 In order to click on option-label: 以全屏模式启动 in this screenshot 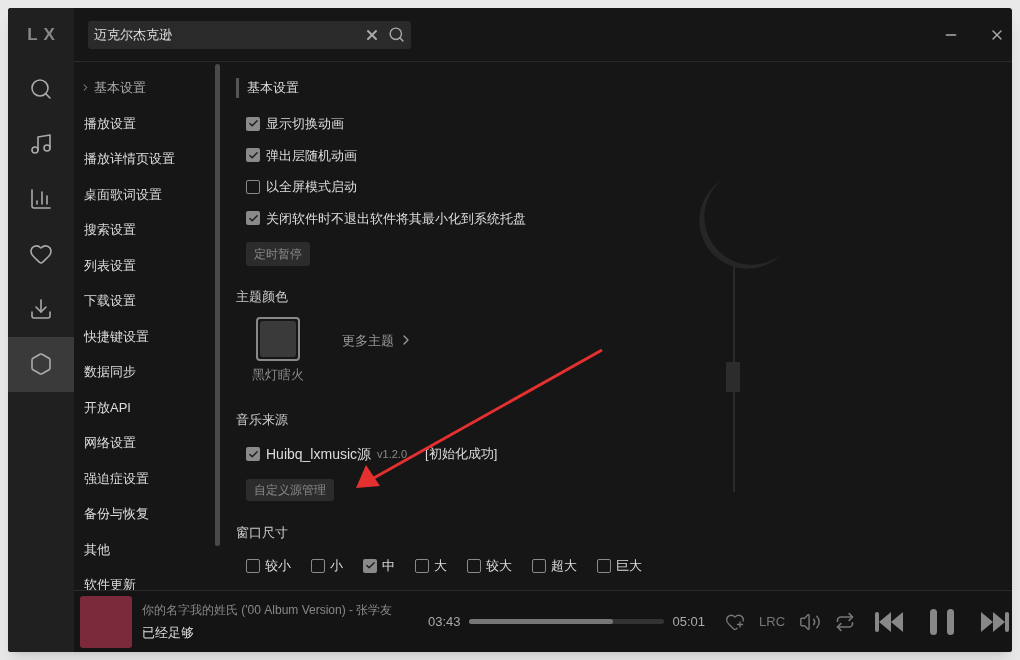, I will do `click(311, 187)`.